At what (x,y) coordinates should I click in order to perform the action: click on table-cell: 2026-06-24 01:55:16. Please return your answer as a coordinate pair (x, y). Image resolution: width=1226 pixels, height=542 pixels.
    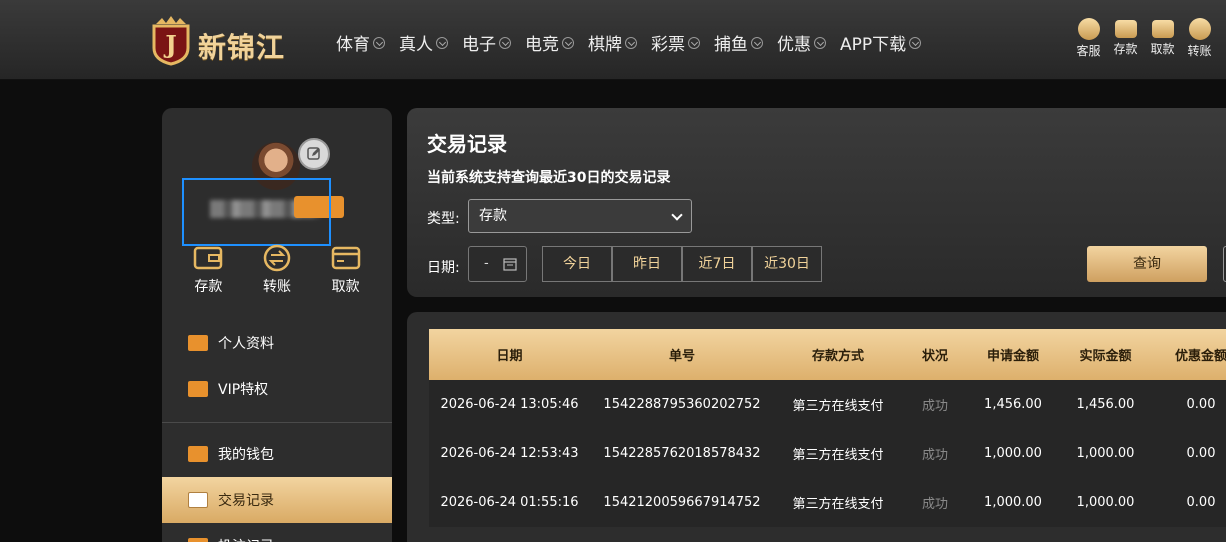
    Looking at the image, I should click on (509, 502).